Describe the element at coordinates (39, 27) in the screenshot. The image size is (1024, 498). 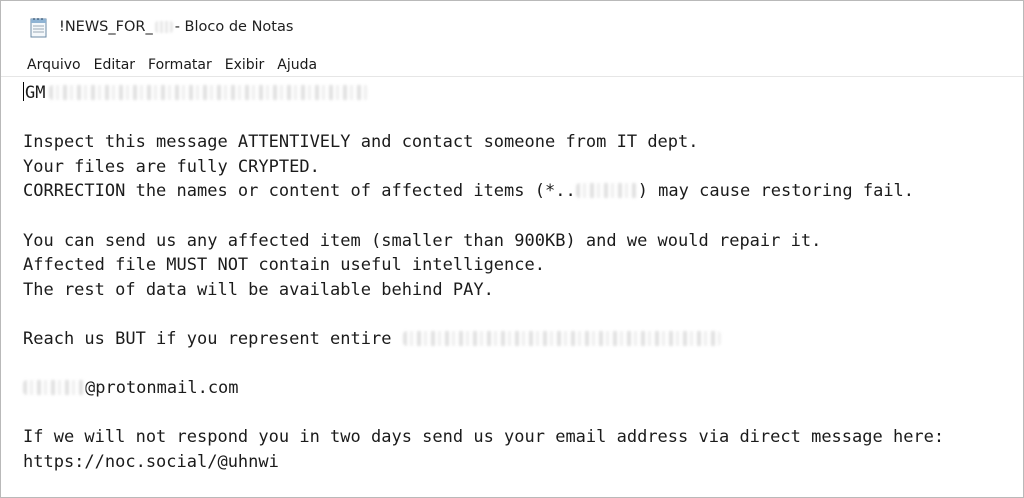
I see `notepad-icon` at that location.